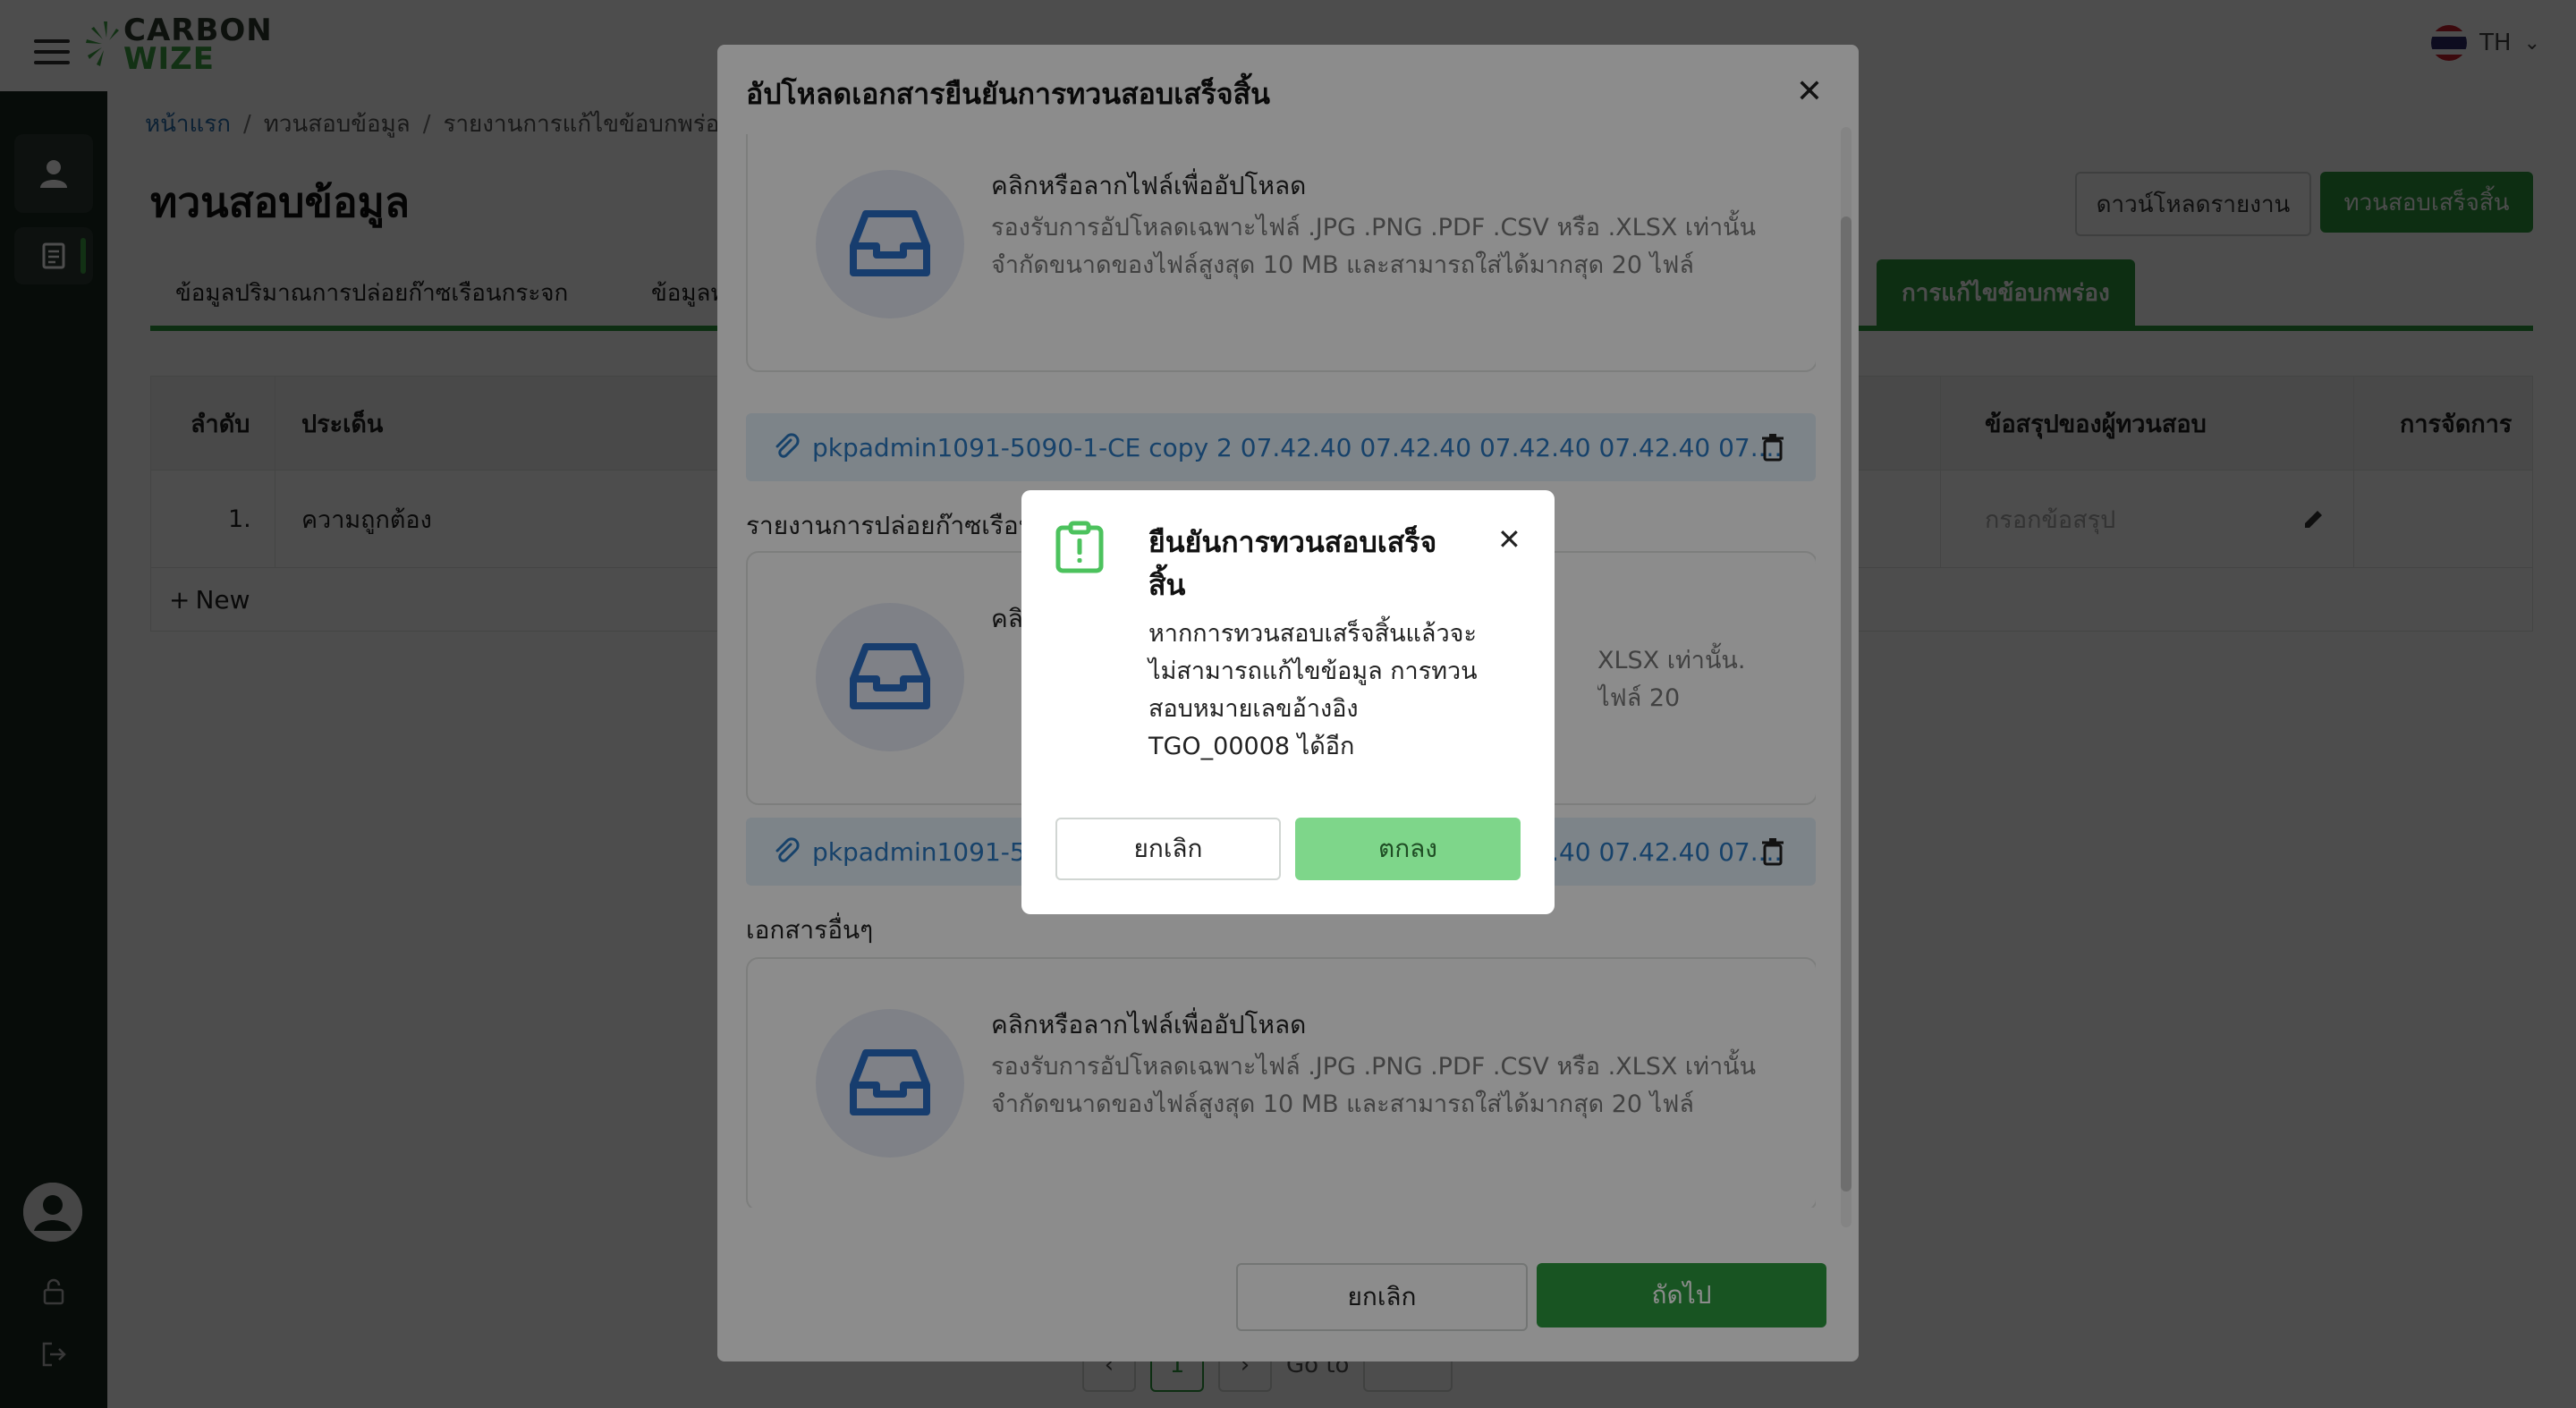  I want to click on confirm-message-line: TGO_00008 ได้อีก, so click(1251, 746).